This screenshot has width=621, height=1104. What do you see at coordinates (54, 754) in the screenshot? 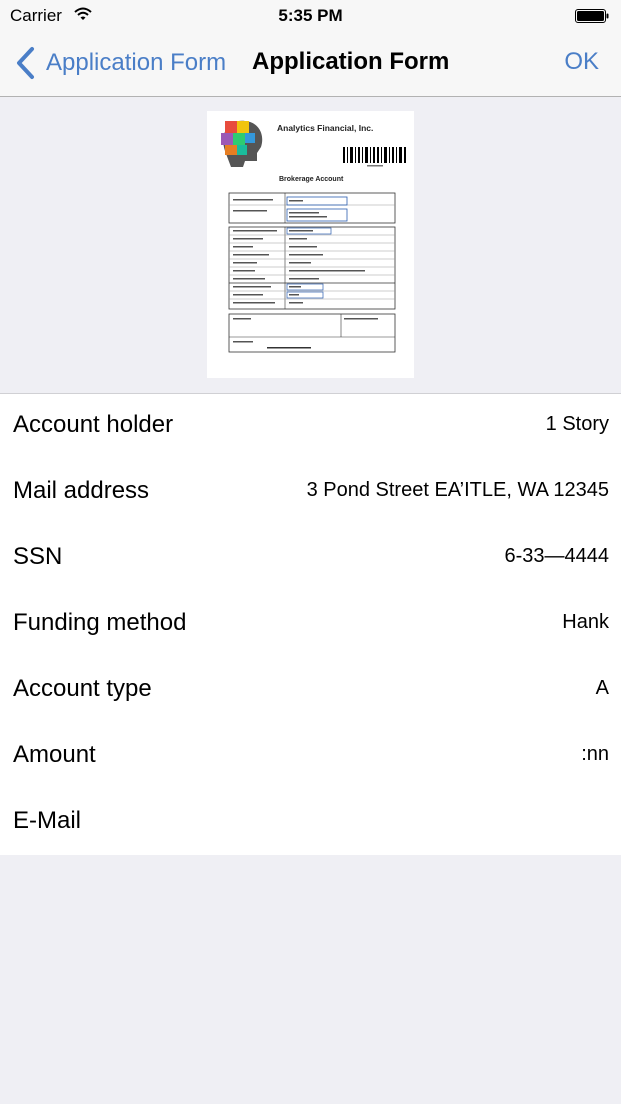
I see `field-label: Amount` at bounding box center [54, 754].